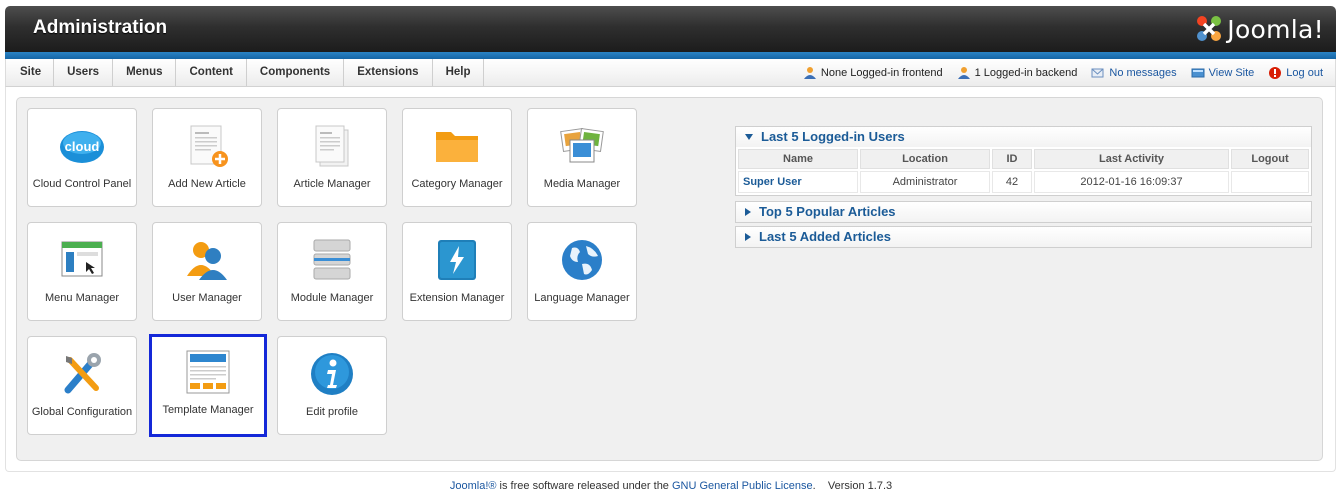 The width and height of the screenshot is (1342, 497). I want to click on user-last-activity: 2012-01-16 16:09:37, so click(1131, 182).